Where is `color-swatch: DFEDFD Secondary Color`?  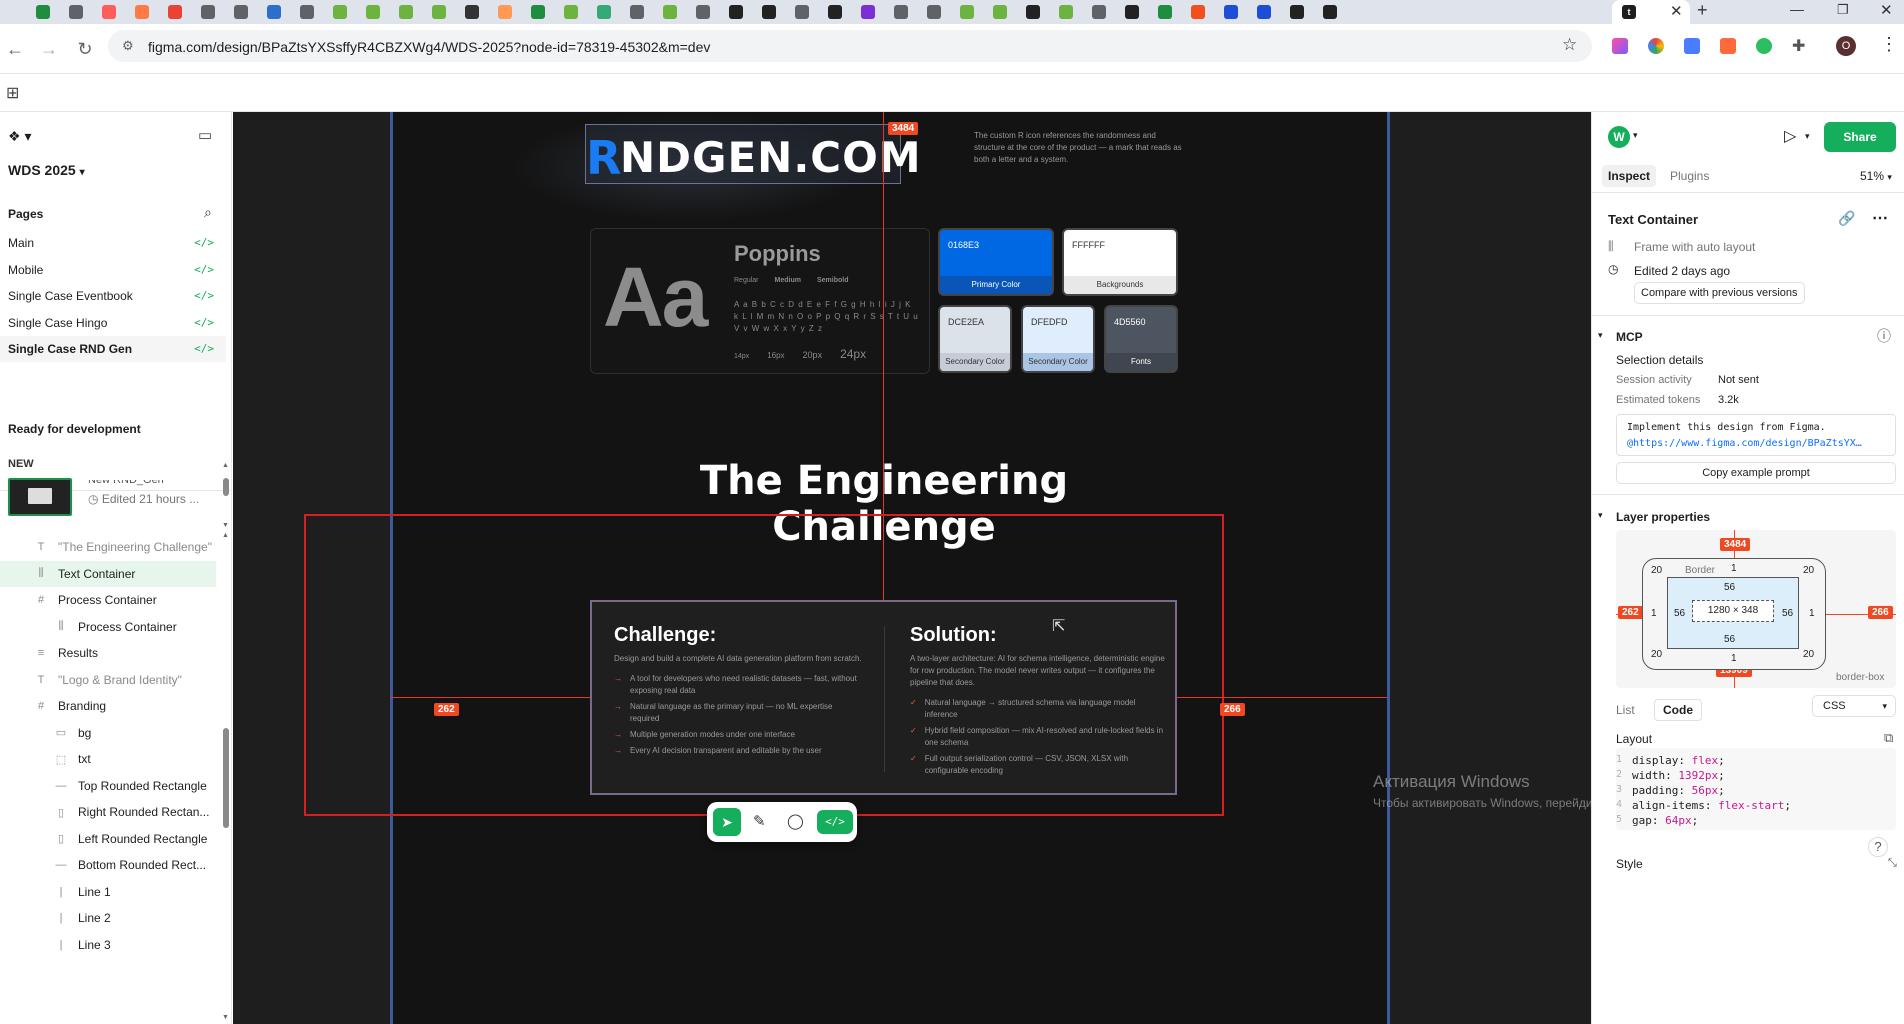 color-swatch: DFEDFD Secondary Color is located at coordinates (1058, 339).